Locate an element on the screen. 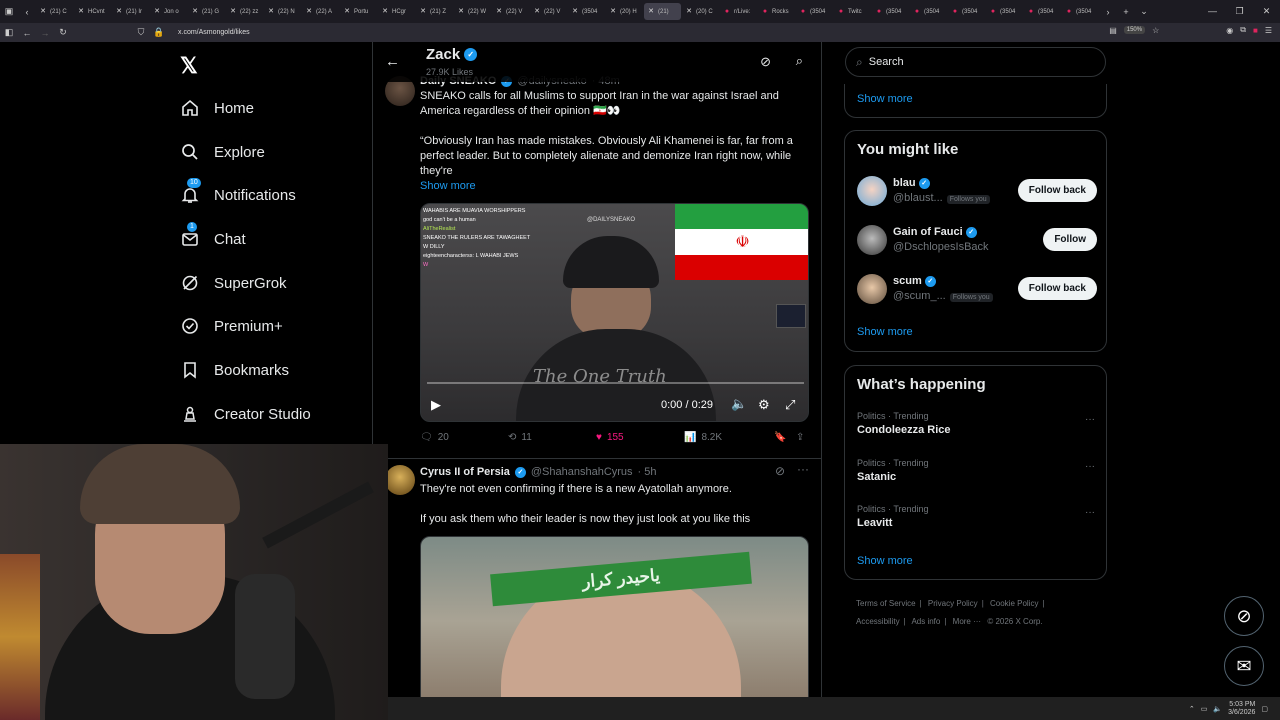  tabs-scroll-left-icon: ‹ is located at coordinates (27, 12).